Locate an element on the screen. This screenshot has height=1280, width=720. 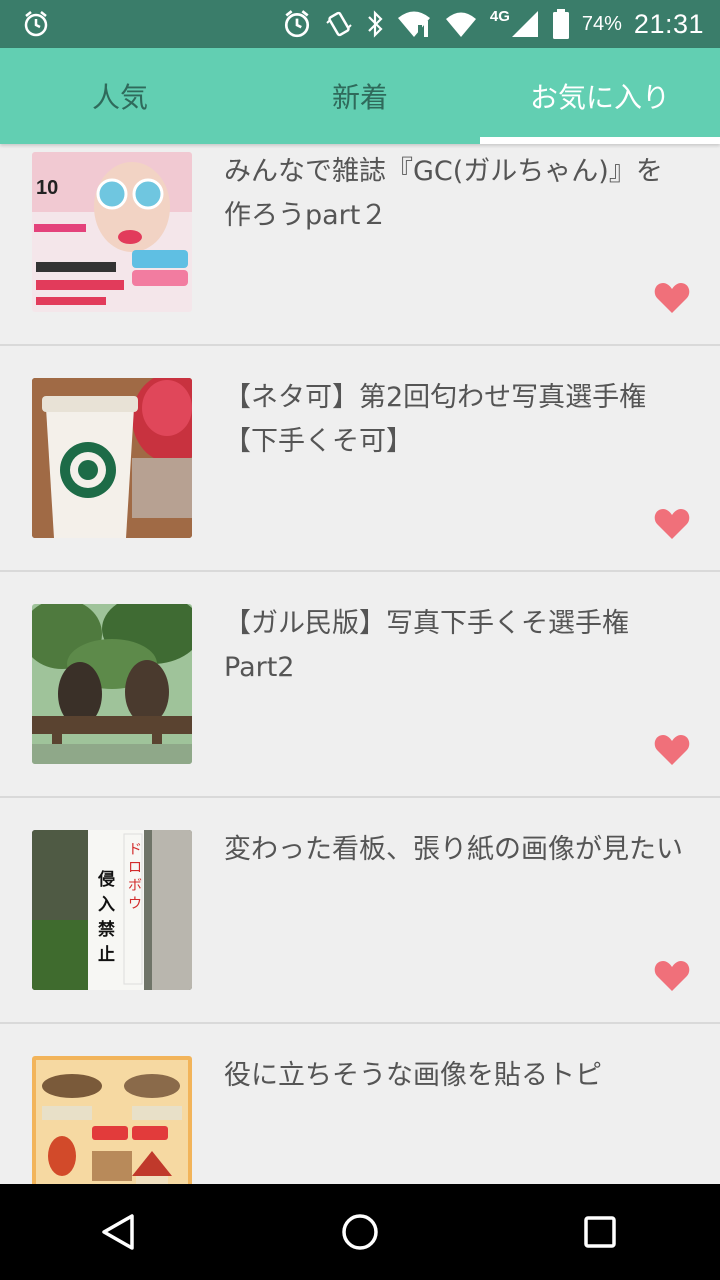
clock: 21:31 is located at coordinates (668, 23).